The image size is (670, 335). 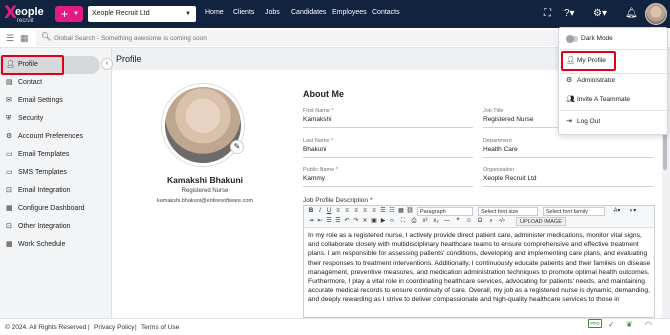 What do you see at coordinates (114, 327) in the screenshot?
I see `privacy-policy-link: Privacy Policy` at bounding box center [114, 327].